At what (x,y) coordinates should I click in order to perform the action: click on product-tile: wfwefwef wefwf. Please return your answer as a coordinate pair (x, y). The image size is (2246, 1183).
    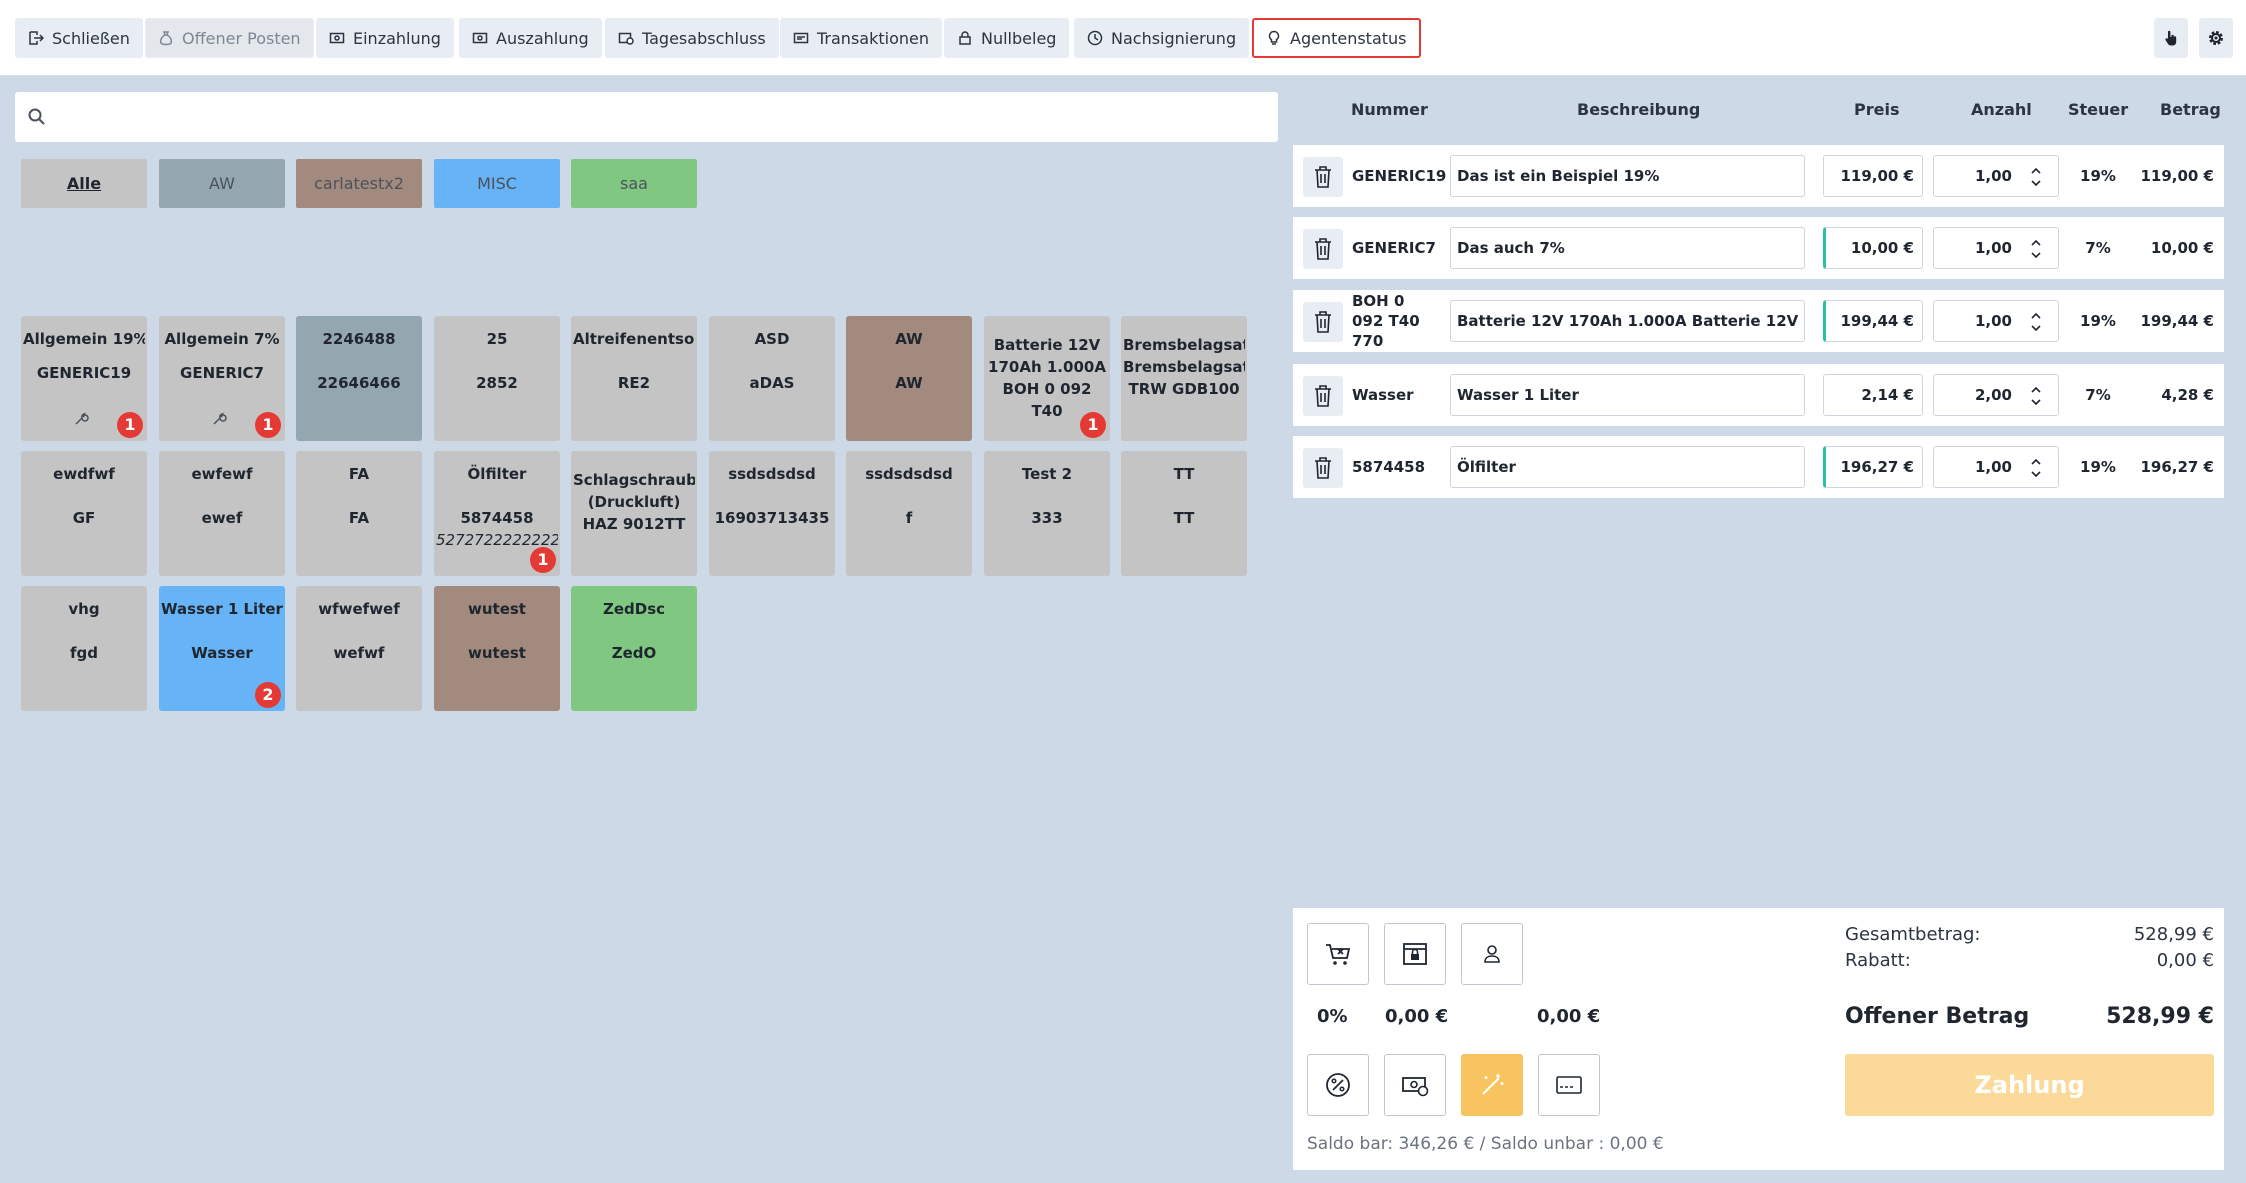
    Looking at the image, I should click on (359, 648).